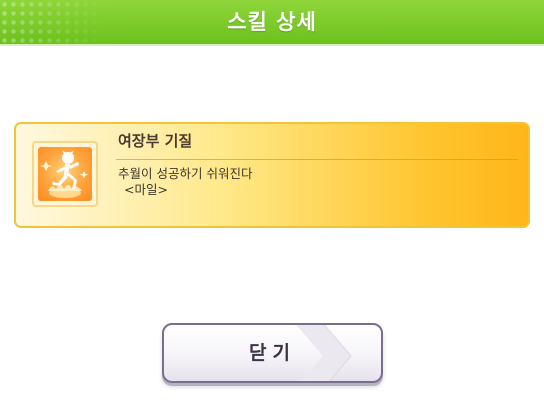  Describe the element at coordinates (272, 45) in the screenshot. I see `header-divider` at that location.